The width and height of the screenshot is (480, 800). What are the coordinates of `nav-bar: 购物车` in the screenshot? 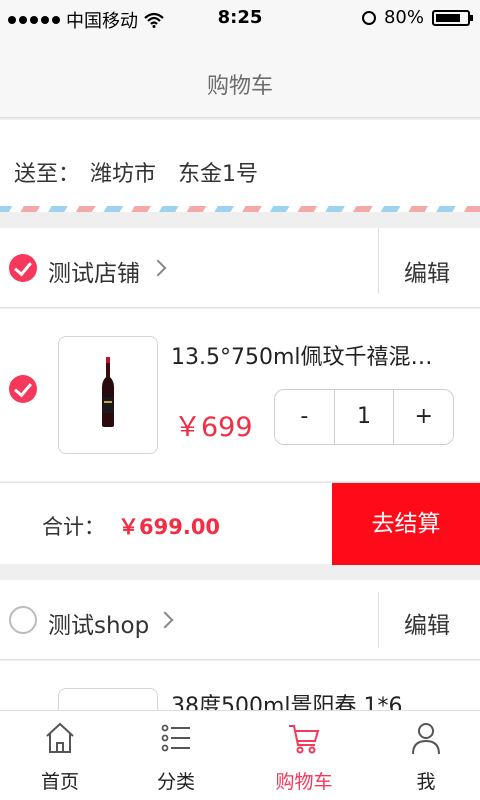 It's located at (240, 77).